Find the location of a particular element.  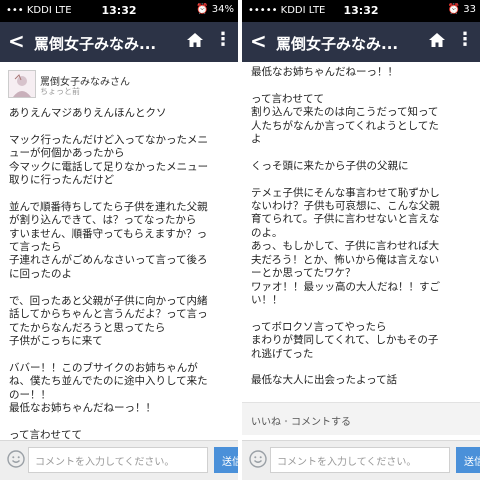

status-bar: ••••• KDDI LTE 13:32 ⏰ 33 is located at coordinates (361, 11).